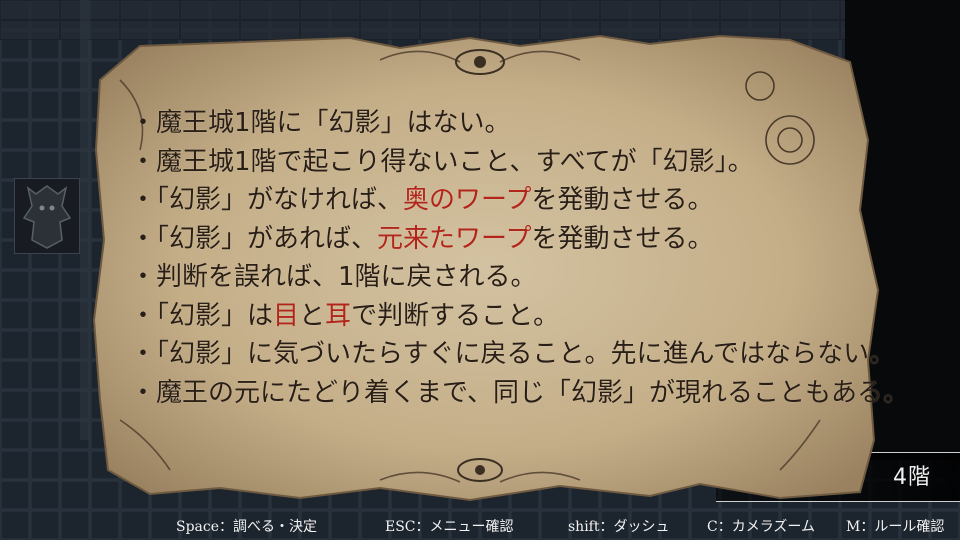  What do you see at coordinates (761, 527) in the screenshot?
I see `control-hint-camera: C：カメラズーム` at bounding box center [761, 527].